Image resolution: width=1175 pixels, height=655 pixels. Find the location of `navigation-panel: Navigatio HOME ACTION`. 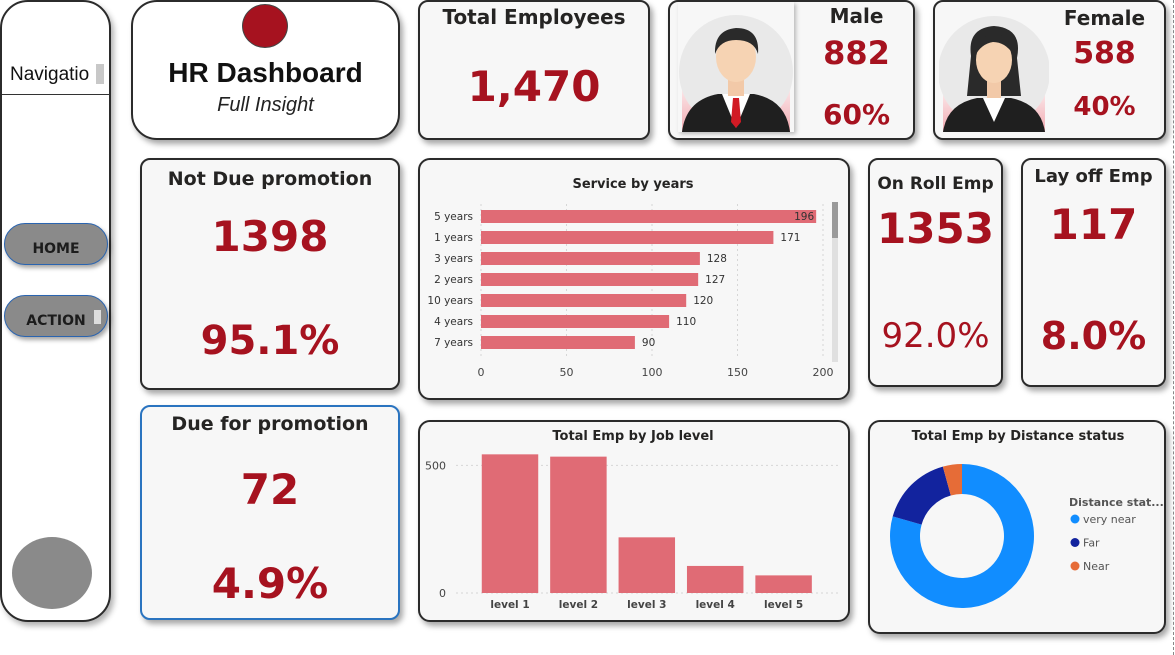

navigation-panel: Navigatio HOME ACTION is located at coordinates (55, 311).